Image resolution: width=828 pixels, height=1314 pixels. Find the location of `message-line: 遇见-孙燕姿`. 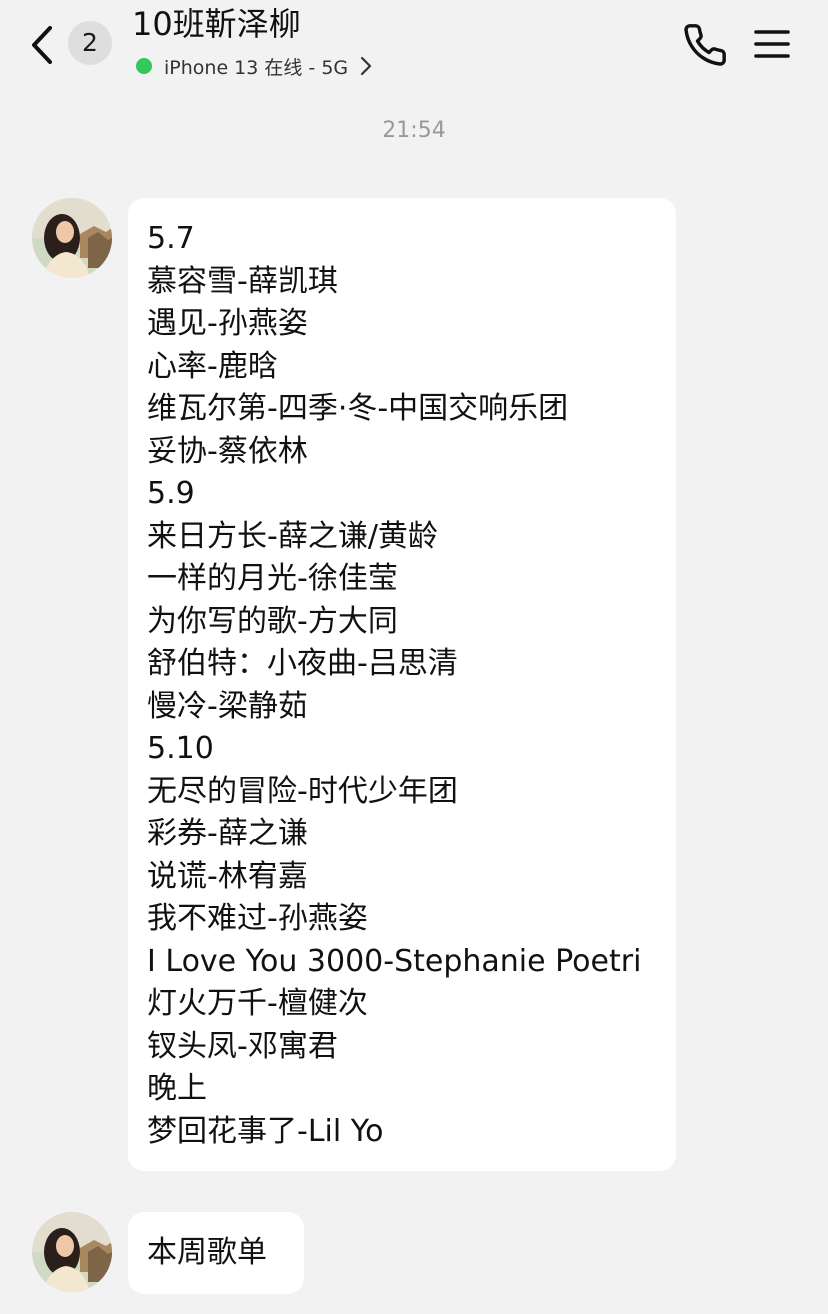

message-line: 遇见-孙燕姿 is located at coordinates (227, 323).